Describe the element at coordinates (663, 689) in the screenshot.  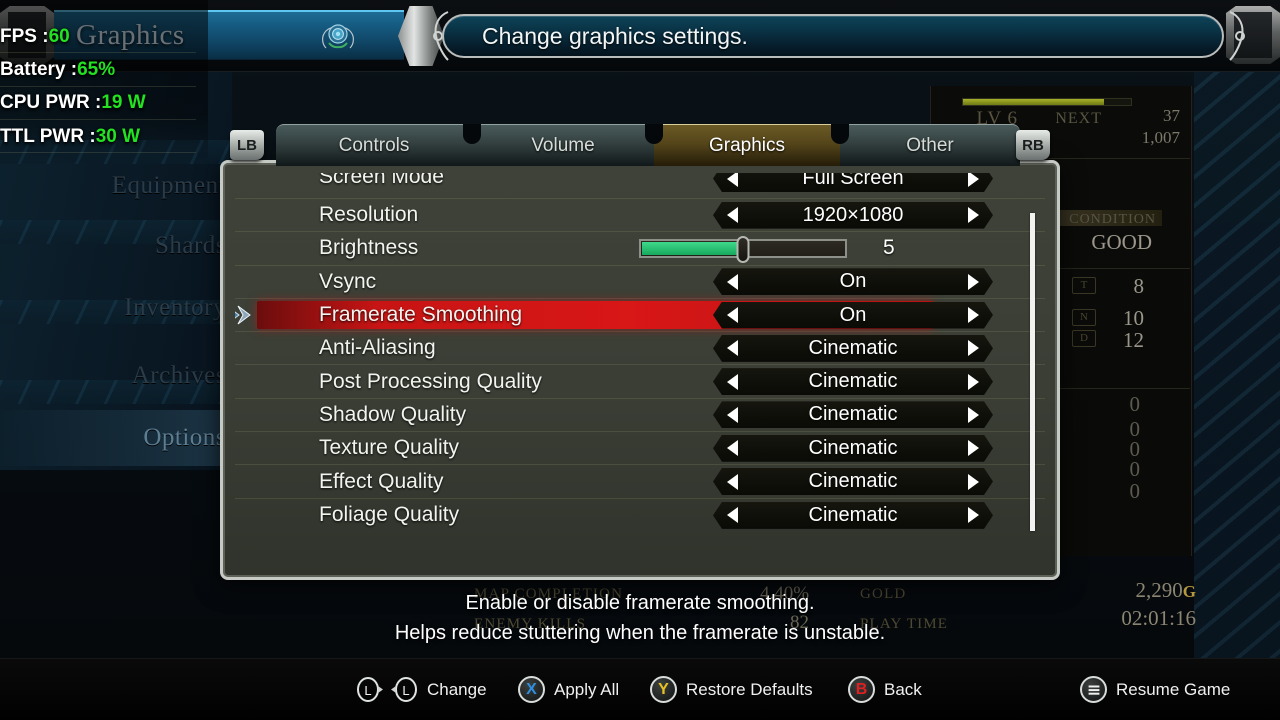
I see `y-glyph: Y` at that location.